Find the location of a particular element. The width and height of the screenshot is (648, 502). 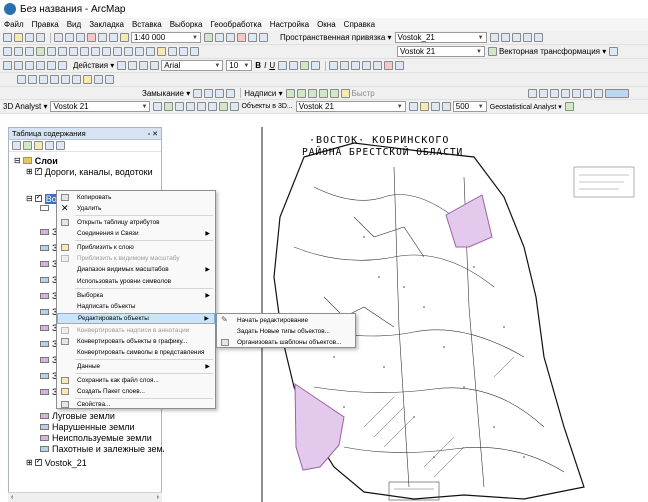

rotate-icon is located at coordinates (516, 37).